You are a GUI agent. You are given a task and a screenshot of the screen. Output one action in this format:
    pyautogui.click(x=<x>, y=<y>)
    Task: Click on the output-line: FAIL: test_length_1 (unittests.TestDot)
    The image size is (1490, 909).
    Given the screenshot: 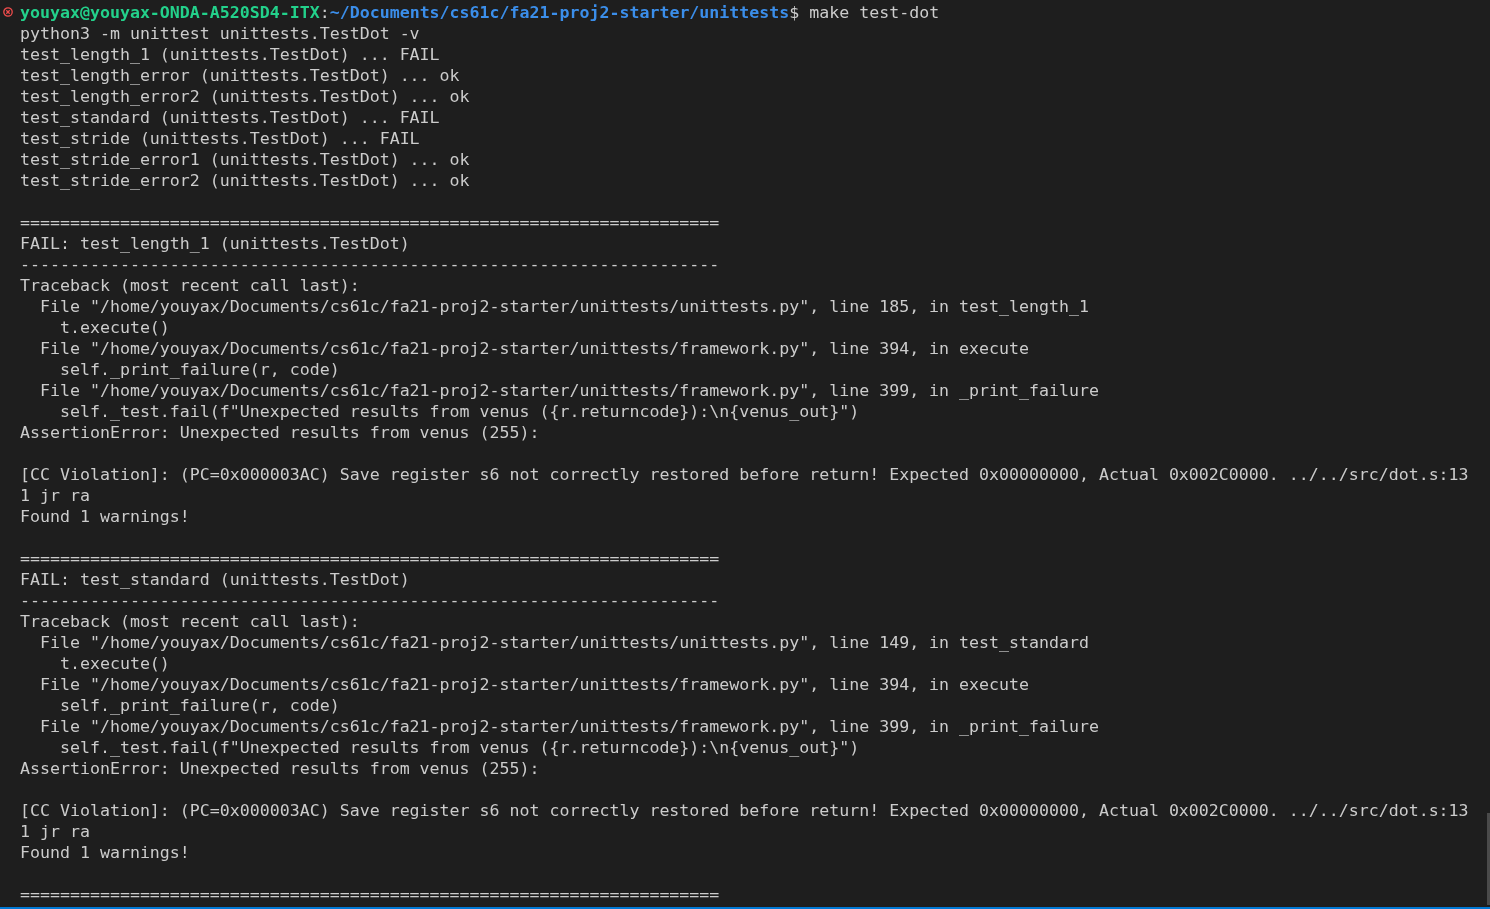 What is the action you would take?
    pyautogui.click(x=215, y=243)
    